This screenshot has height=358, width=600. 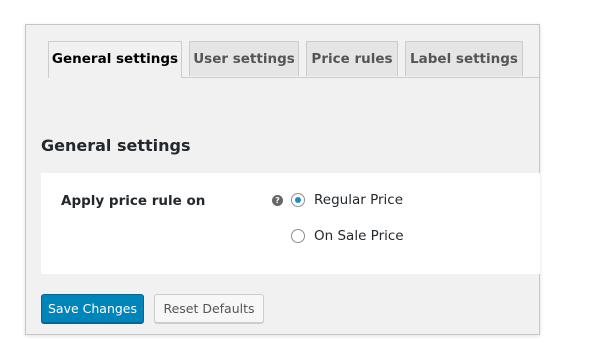 What do you see at coordinates (464, 58) in the screenshot?
I see `tab-label-settings: Label settings` at bounding box center [464, 58].